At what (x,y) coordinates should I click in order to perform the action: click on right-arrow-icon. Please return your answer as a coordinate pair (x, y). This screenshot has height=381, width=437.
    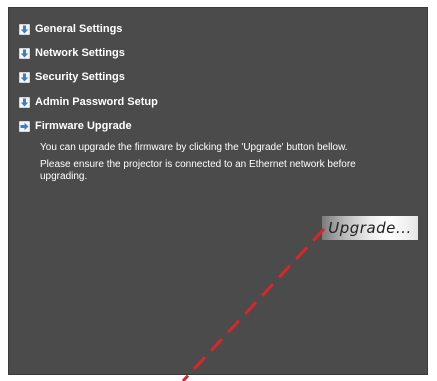
    Looking at the image, I should click on (24, 126).